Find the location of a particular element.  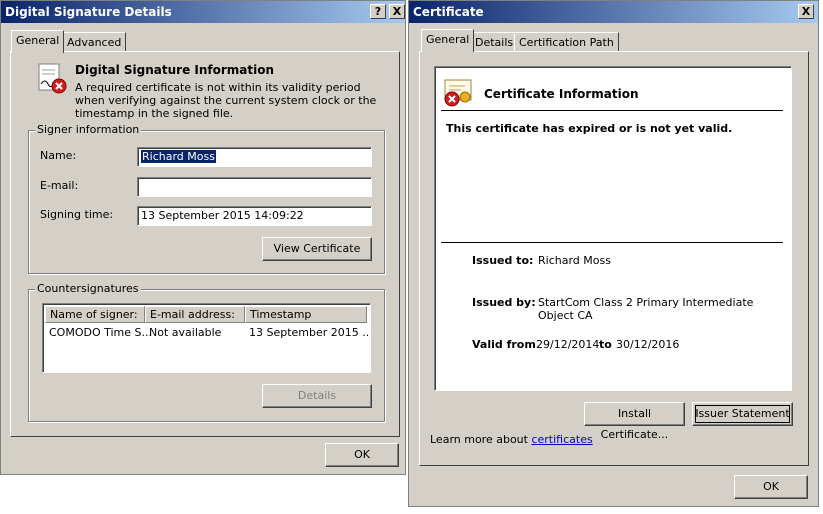

view-certificate-button: View Certificate is located at coordinates (317, 249).